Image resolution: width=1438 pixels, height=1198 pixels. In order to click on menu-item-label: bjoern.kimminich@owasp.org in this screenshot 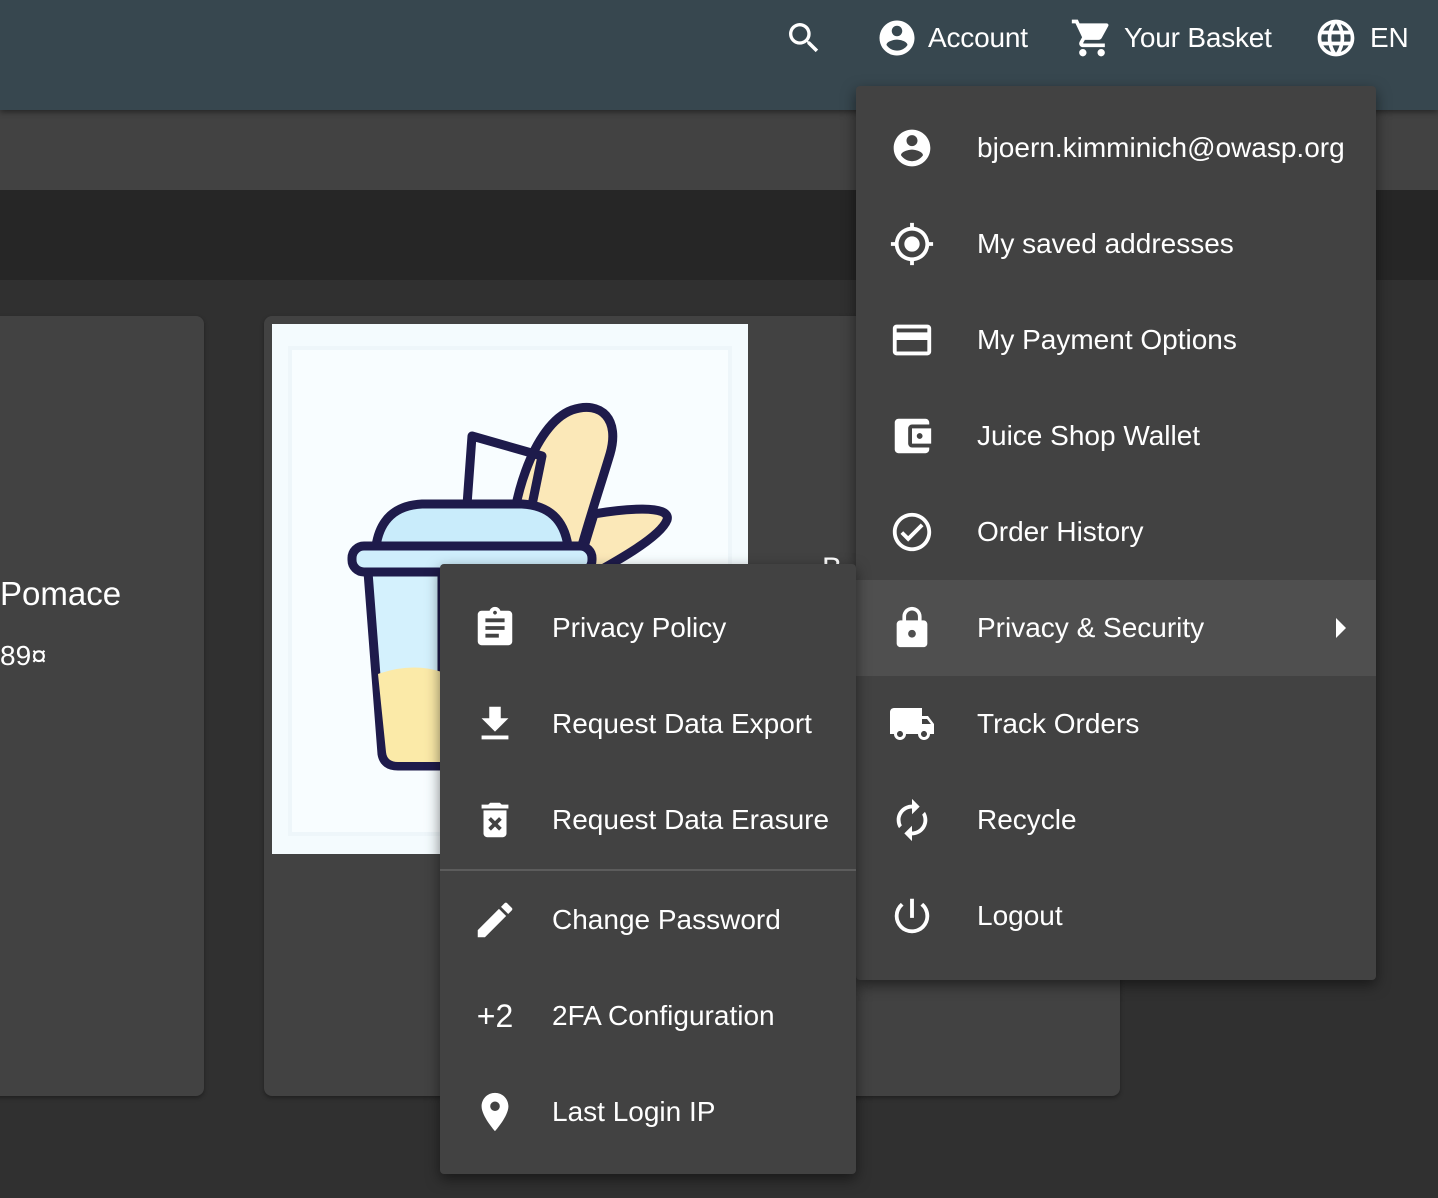, I will do `click(1161, 147)`.